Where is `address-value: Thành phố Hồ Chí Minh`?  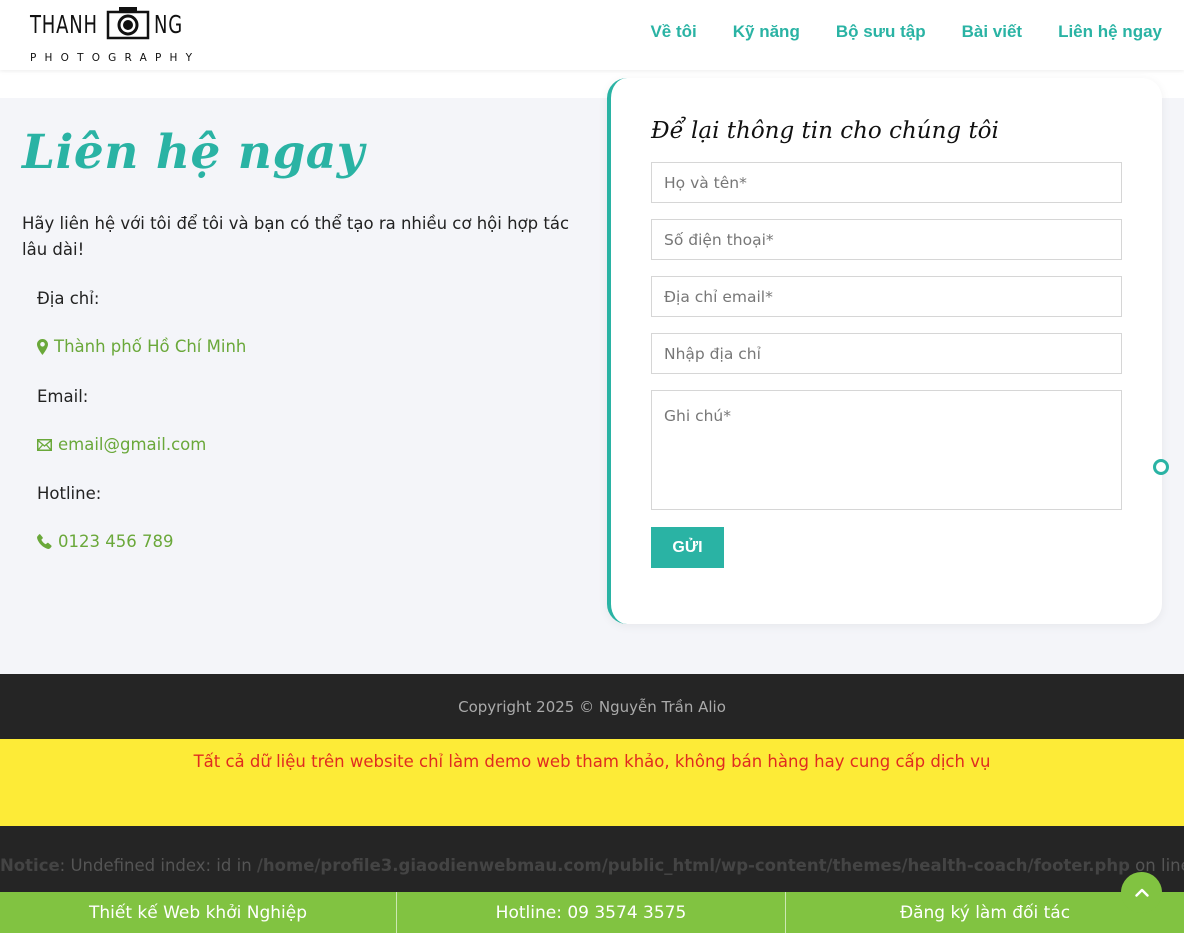 address-value: Thành phố Hồ Chí Minh is located at coordinates (141, 346).